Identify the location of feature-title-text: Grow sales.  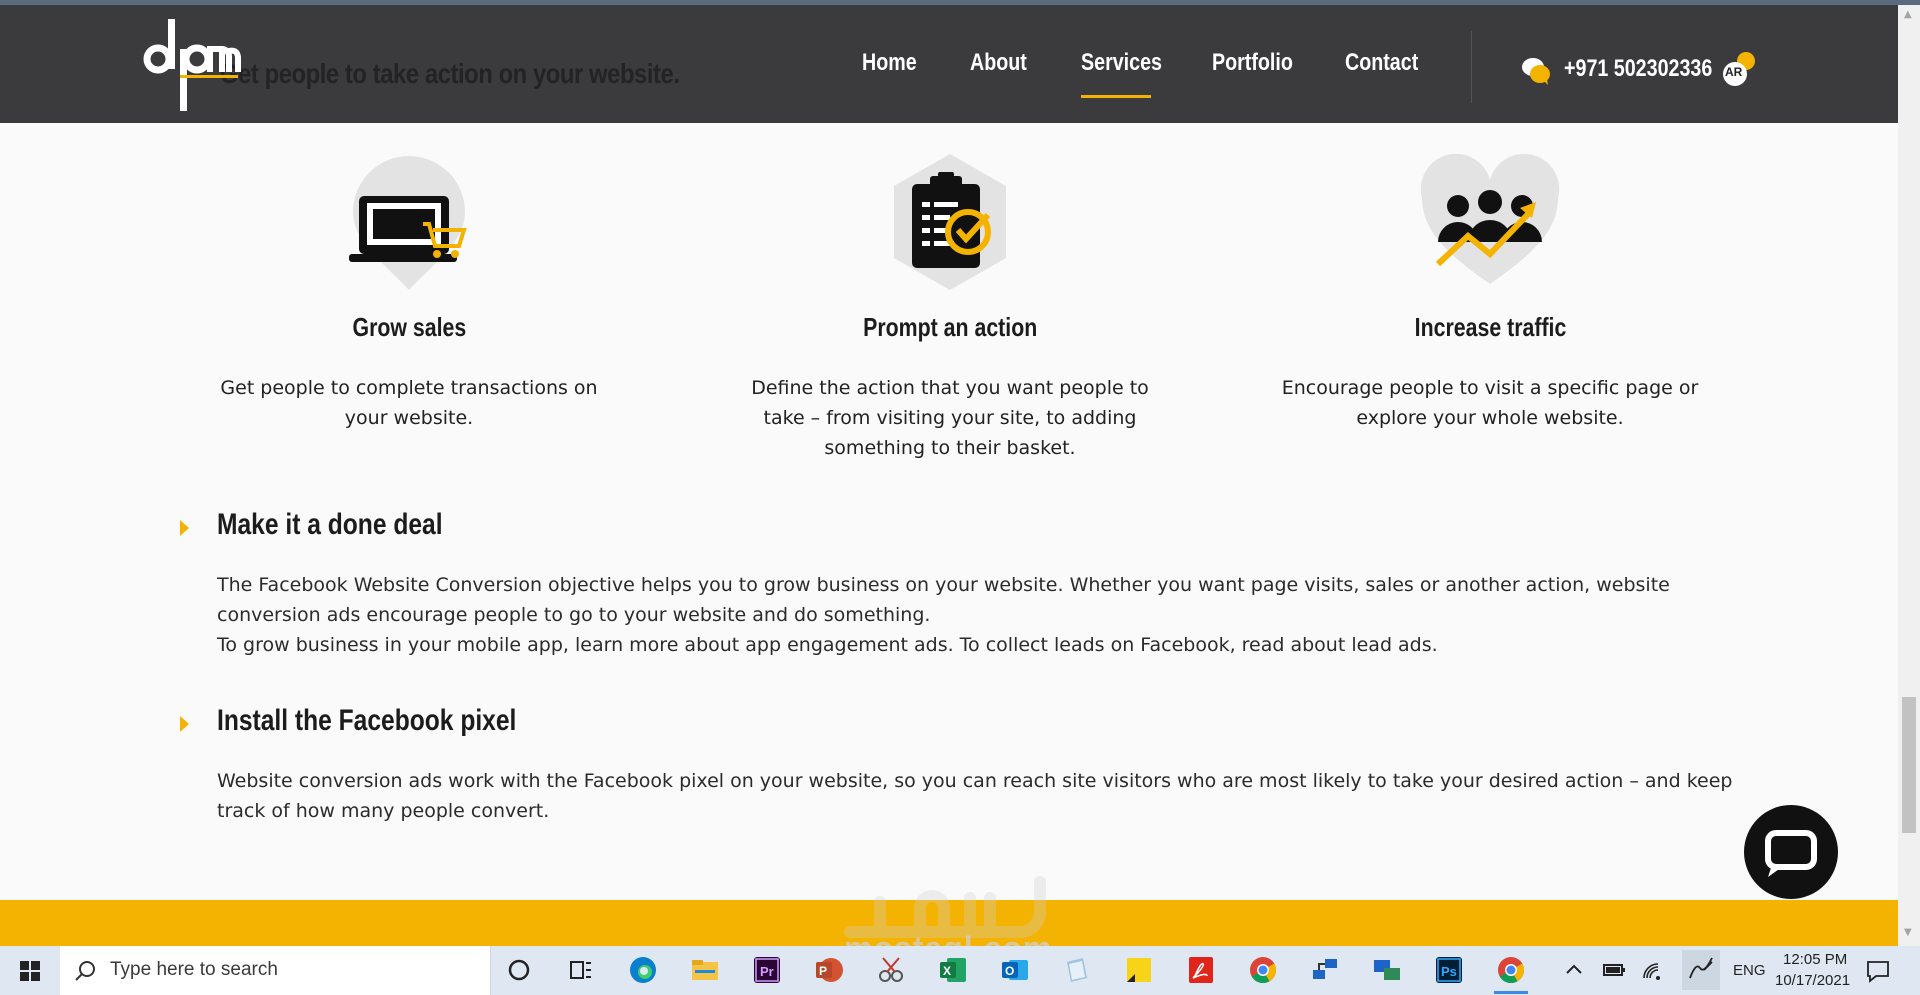
(409, 327).